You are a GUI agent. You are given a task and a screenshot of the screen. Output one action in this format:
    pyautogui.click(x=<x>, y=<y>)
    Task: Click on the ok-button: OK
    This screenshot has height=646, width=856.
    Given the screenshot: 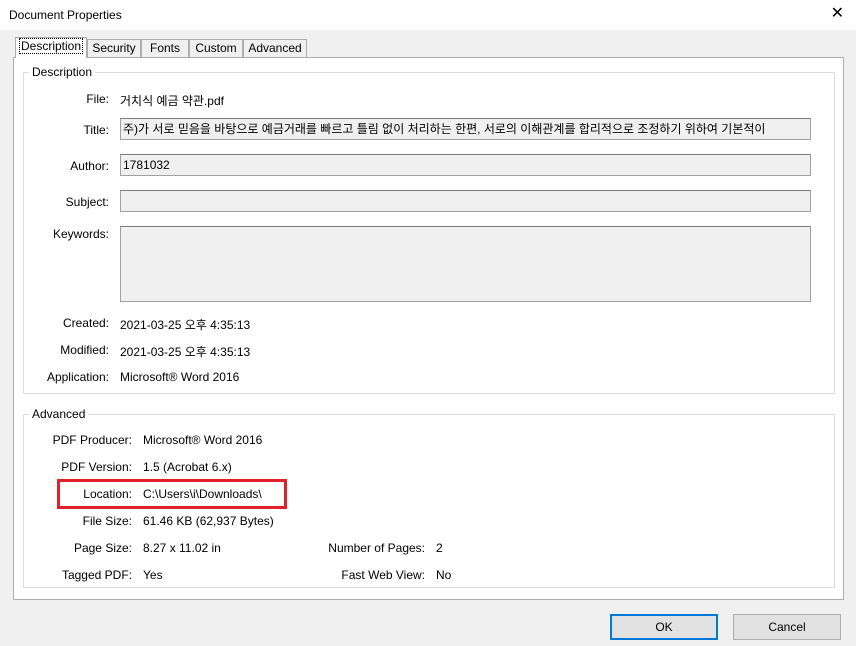 What is the action you would take?
    pyautogui.click(x=664, y=627)
    